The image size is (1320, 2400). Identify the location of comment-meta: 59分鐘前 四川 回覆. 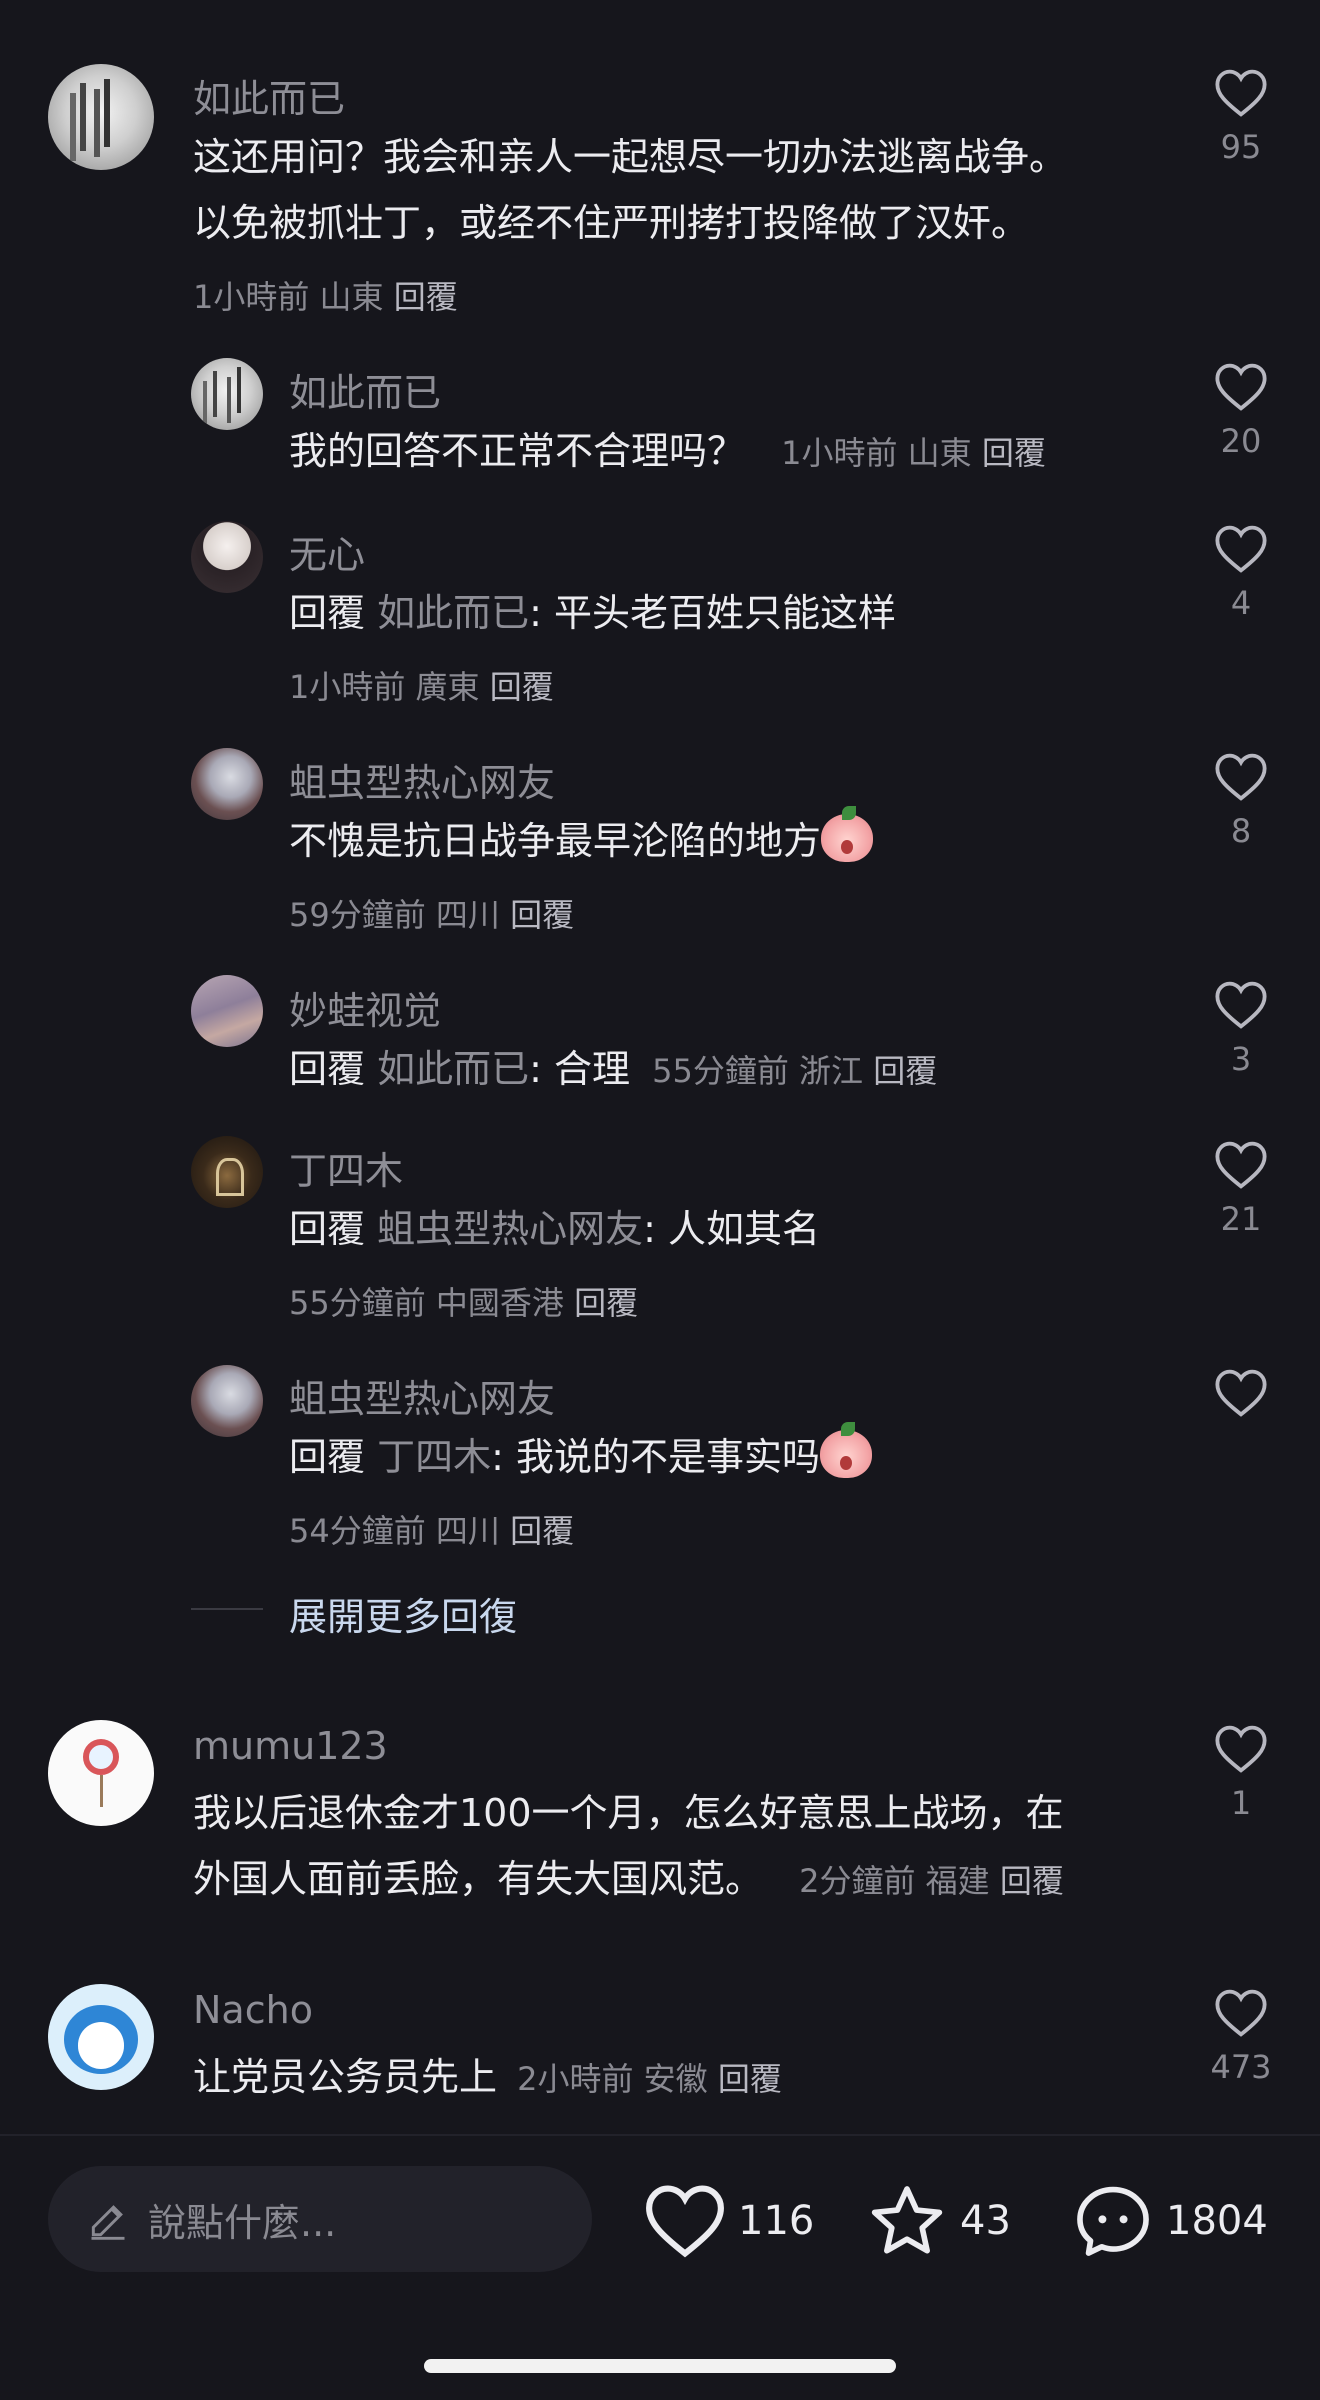
(431, 913).